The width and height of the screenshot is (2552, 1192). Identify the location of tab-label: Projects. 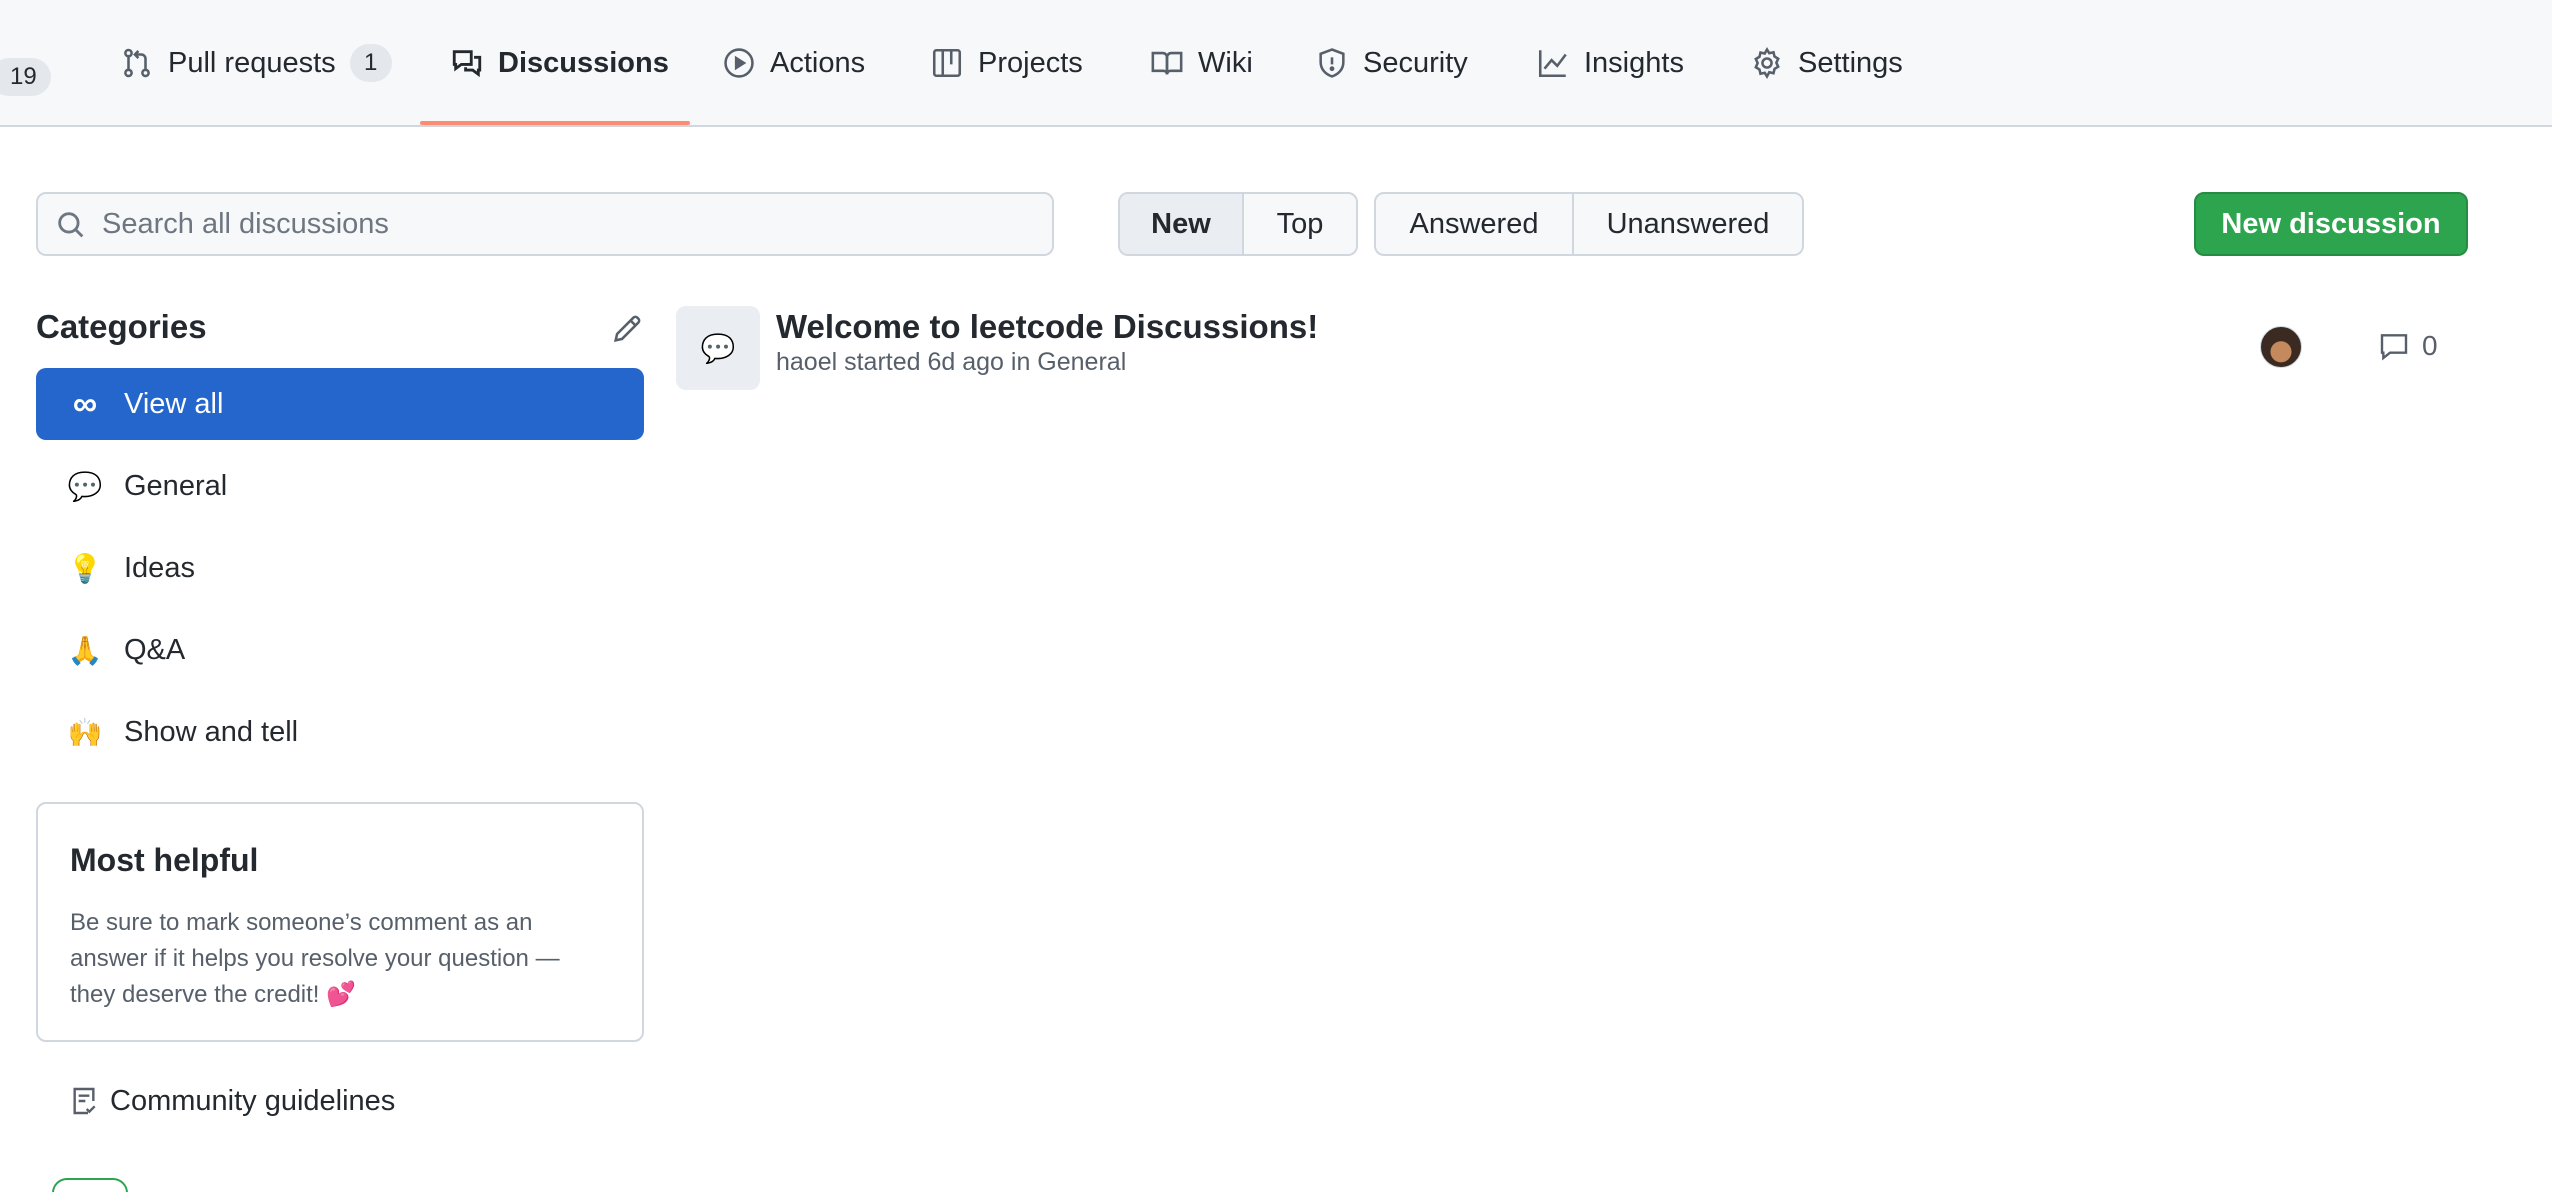
(1030, 63).